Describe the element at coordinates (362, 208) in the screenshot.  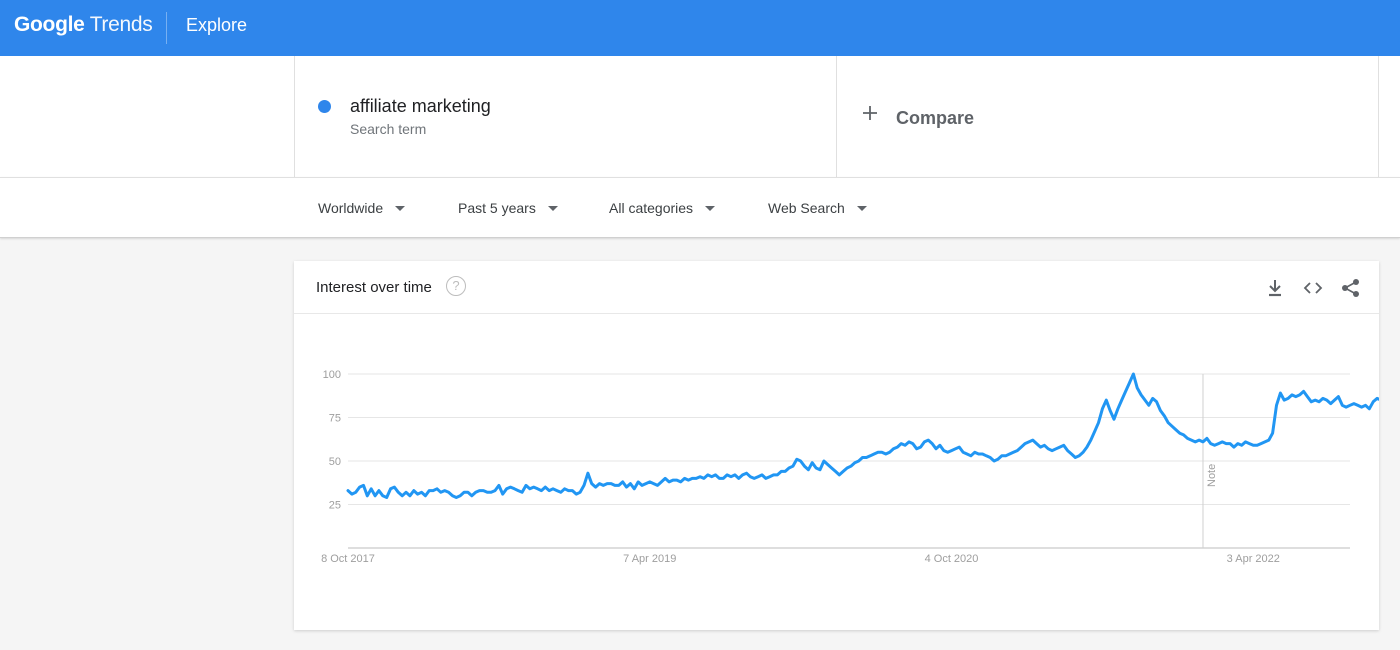
I see `region-dropdown: Worldwide` at that location.